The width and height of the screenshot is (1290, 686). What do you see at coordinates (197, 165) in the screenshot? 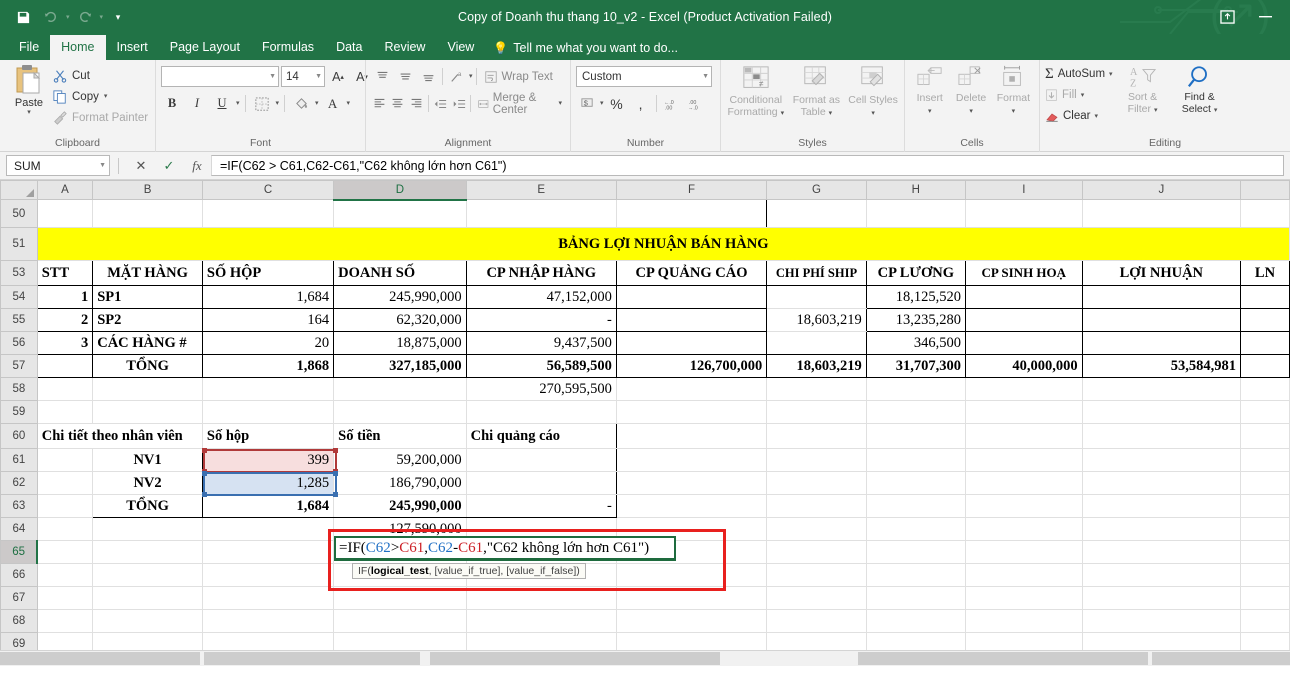
I see `insert-function-icon: fx` at bounding box center [197, 165].